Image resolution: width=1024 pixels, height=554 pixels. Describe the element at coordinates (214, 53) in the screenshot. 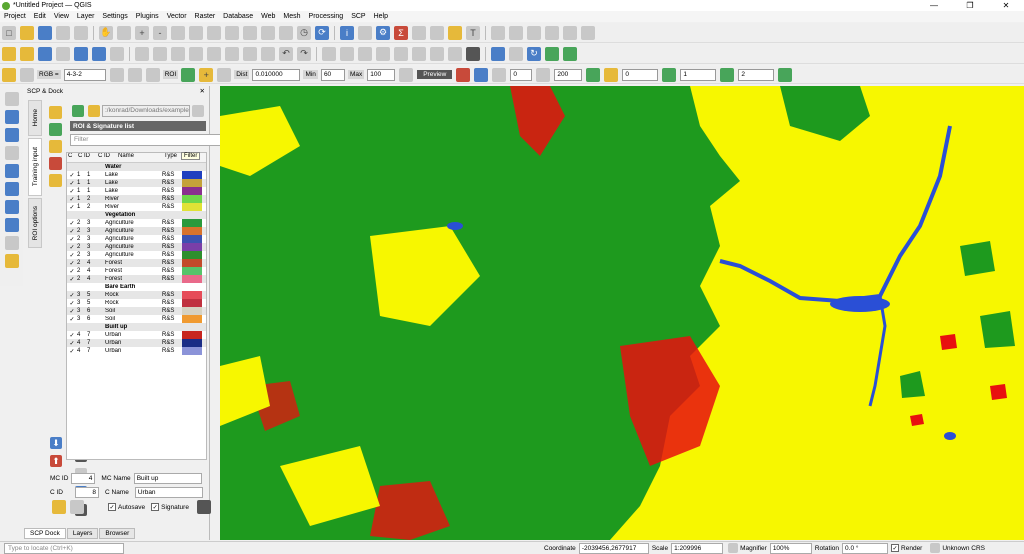

I see `edit-tool-5-icon` at that location.